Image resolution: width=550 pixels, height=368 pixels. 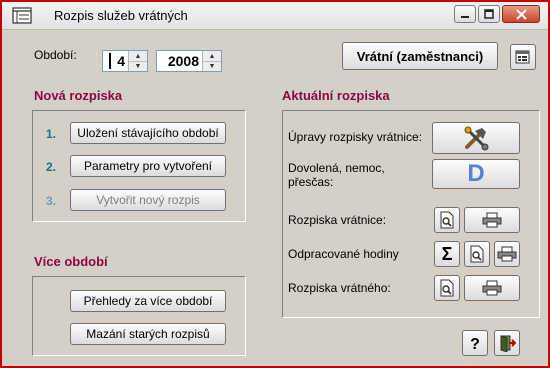 I want to click on hours-print-button, so click(x=507, y=254).